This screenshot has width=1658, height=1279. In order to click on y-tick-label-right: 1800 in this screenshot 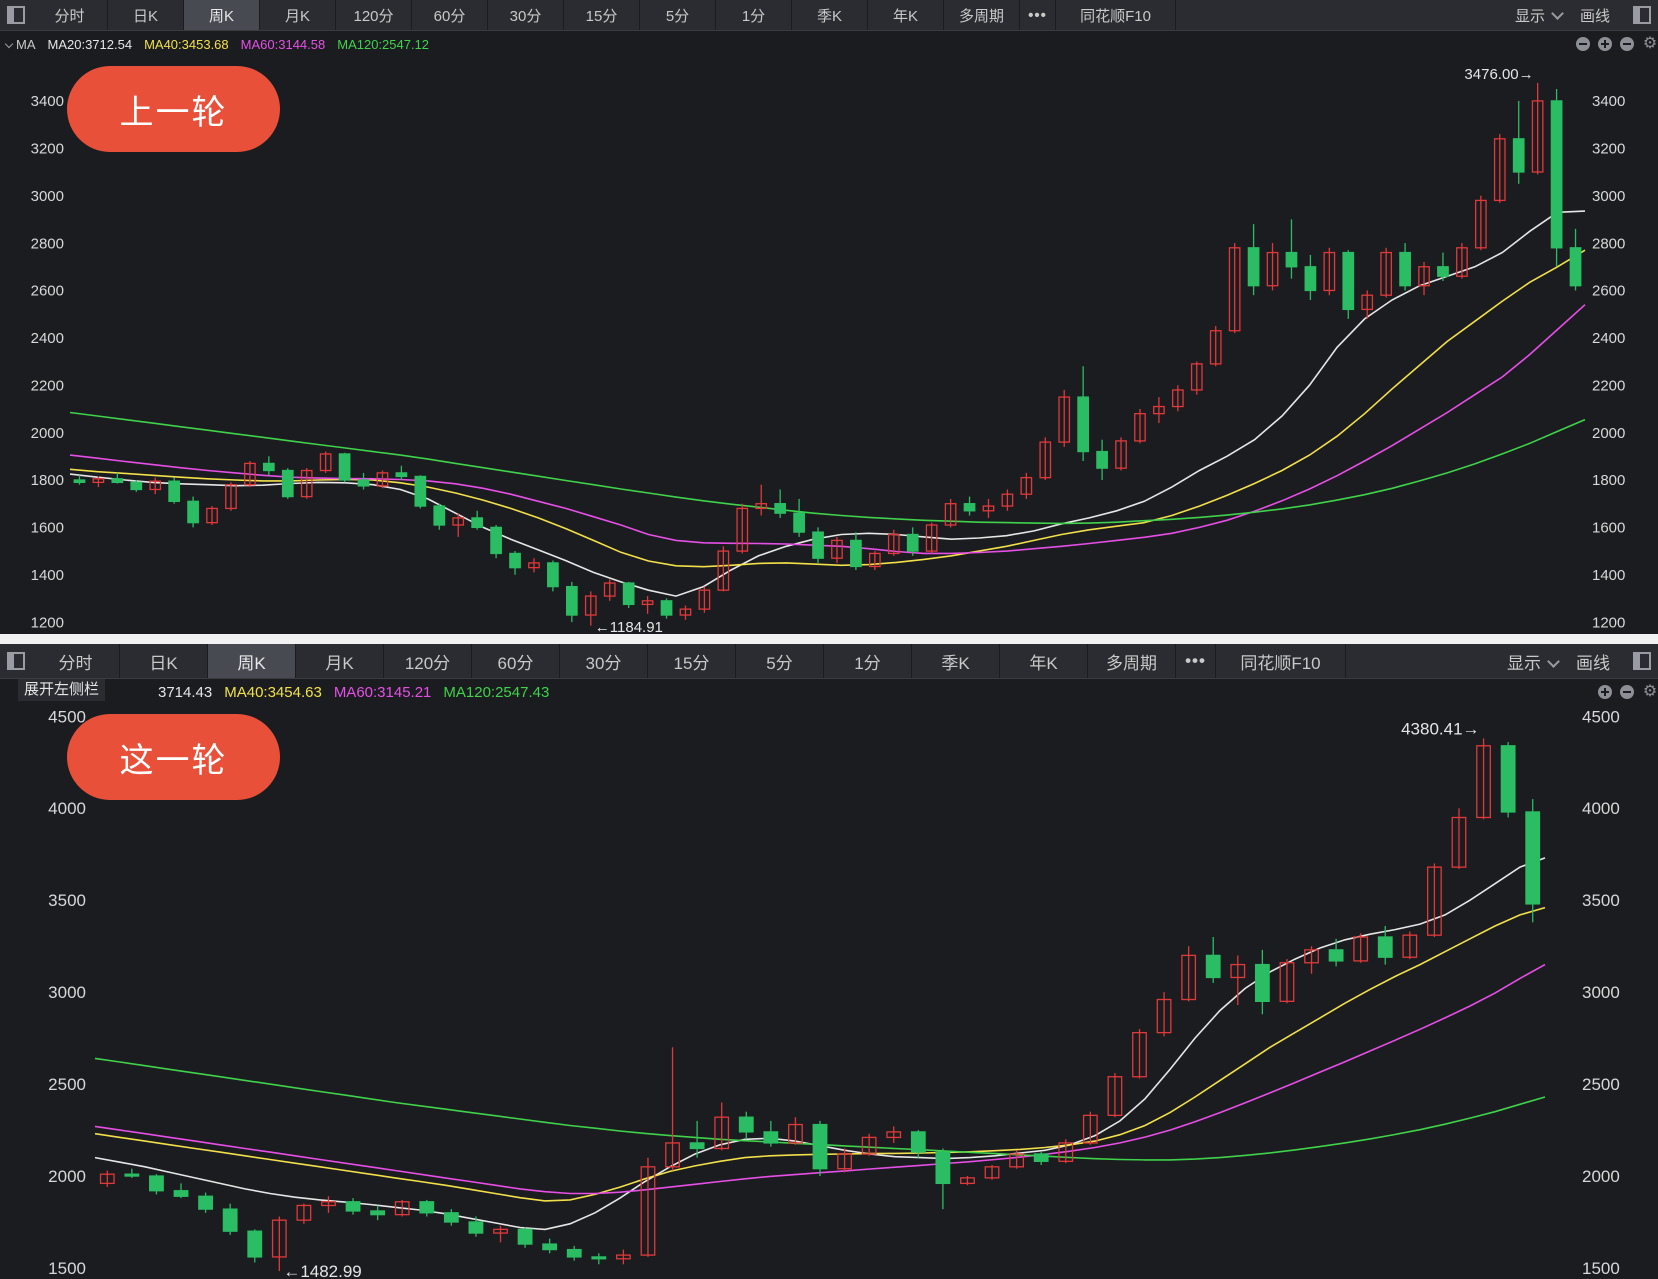, I will do `click(1608, 480)`.